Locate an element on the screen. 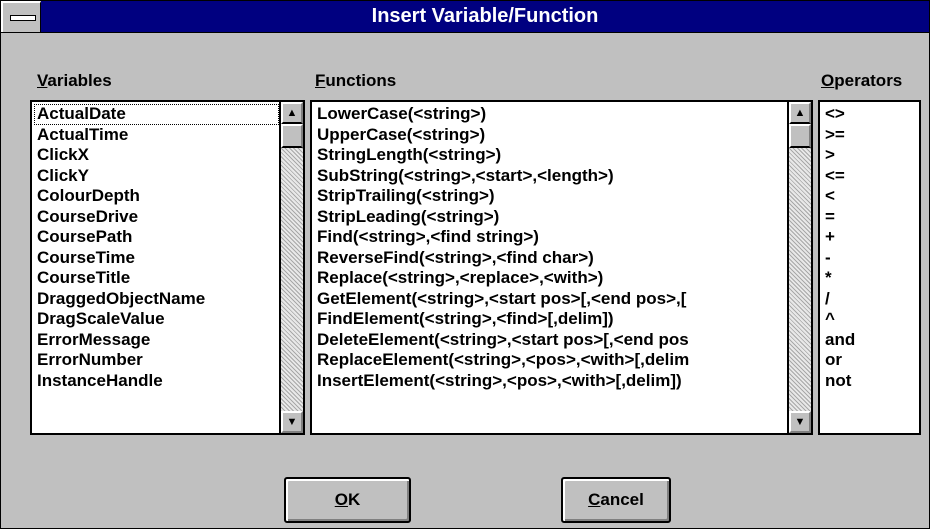  ok-button-rest: K is located at coordinates (354, 499).